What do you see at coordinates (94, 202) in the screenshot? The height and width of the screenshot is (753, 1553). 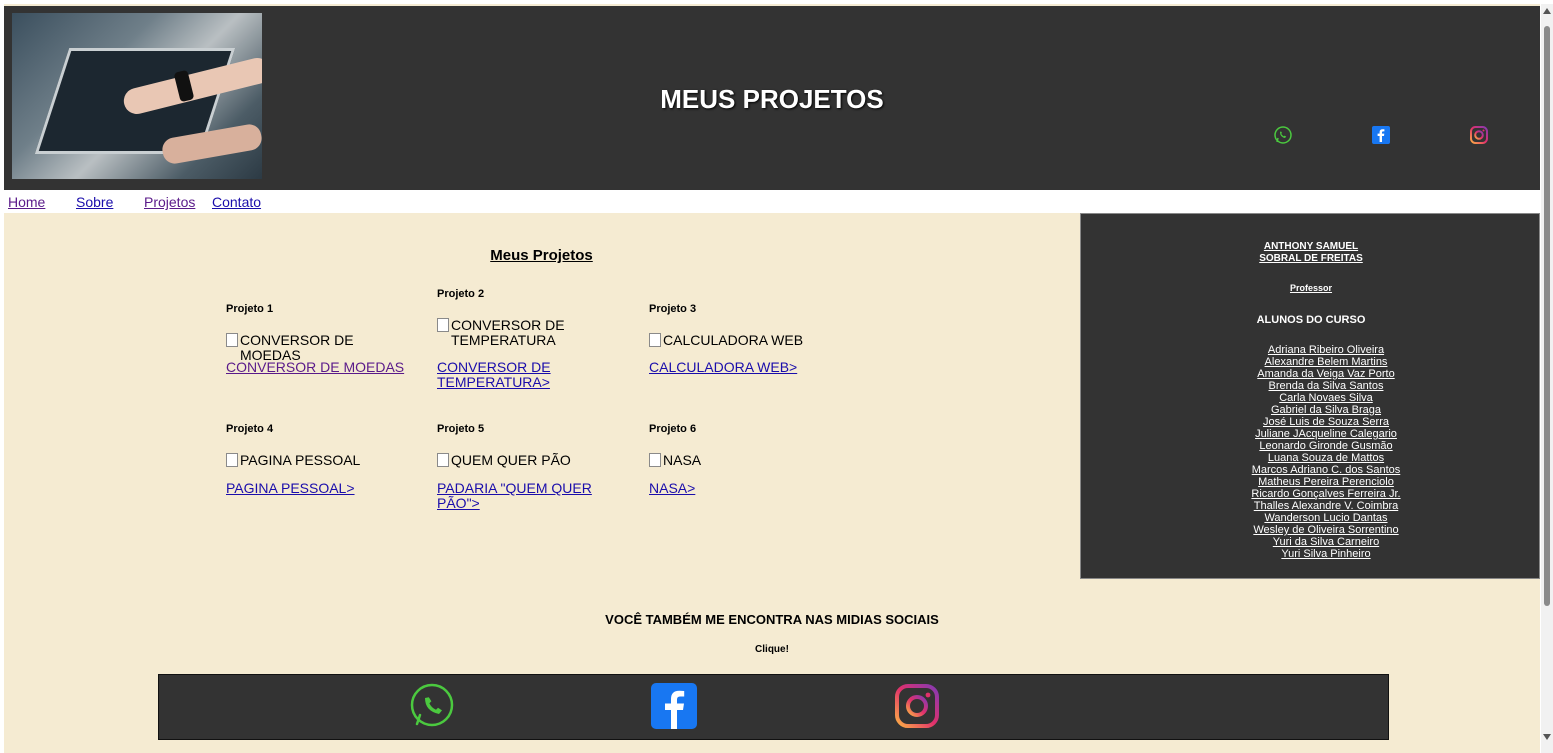 I see `nav-item-sobre: Sobre` at bounding box center [94, 202].